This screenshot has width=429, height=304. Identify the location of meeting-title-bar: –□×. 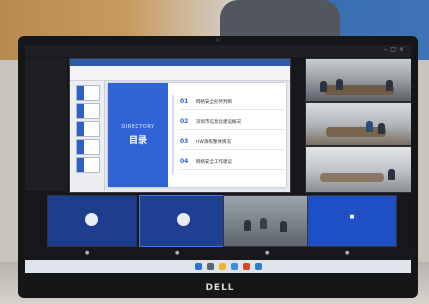
(218, 51).